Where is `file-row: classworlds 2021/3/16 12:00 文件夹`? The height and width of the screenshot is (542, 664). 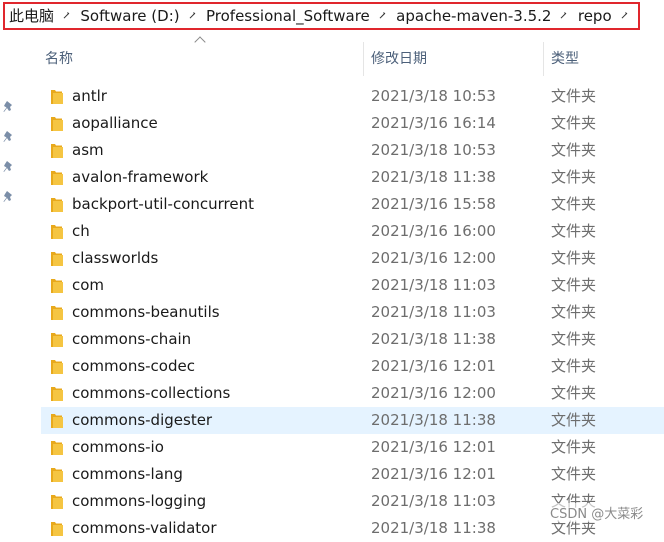
file-row: classworlds 2021/3/16 12:00 文件夹 is located at coordinates (332, 258).